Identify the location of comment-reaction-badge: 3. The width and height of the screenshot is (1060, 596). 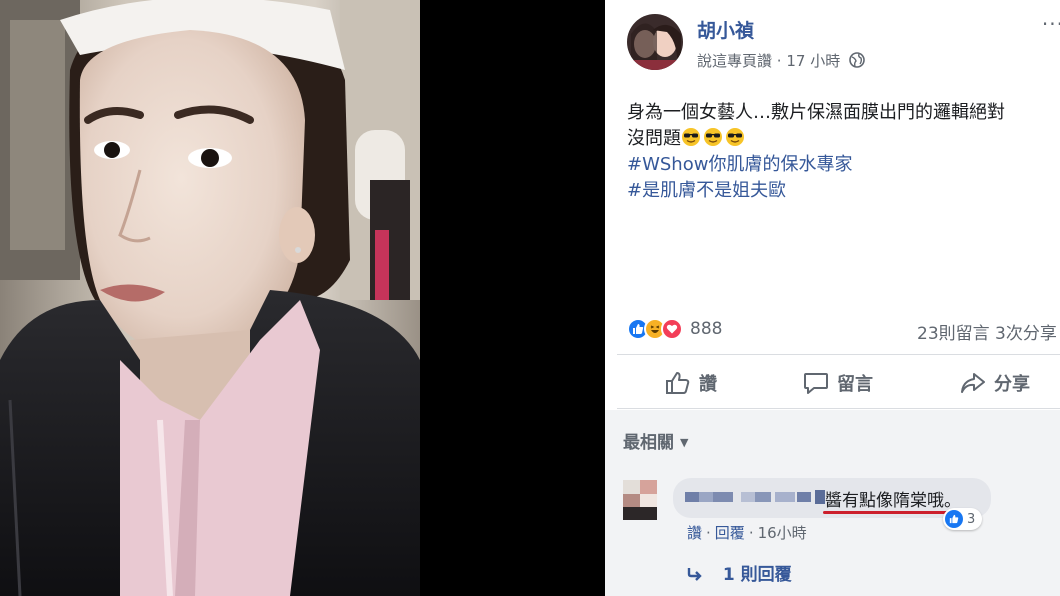
(963, 519).